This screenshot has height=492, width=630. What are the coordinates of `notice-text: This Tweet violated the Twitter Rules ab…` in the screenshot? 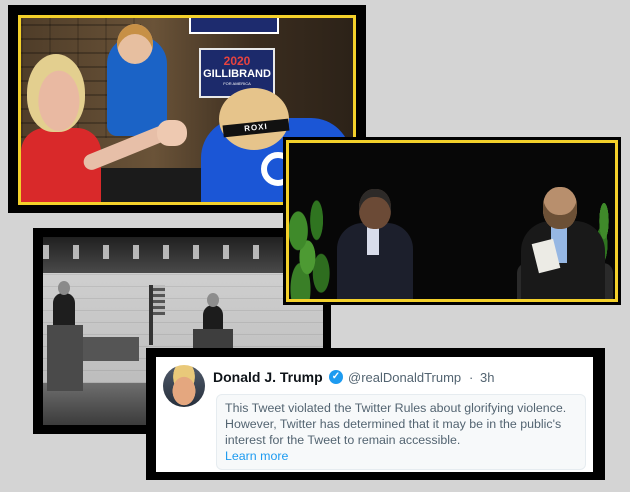 It's located at (396, 424).